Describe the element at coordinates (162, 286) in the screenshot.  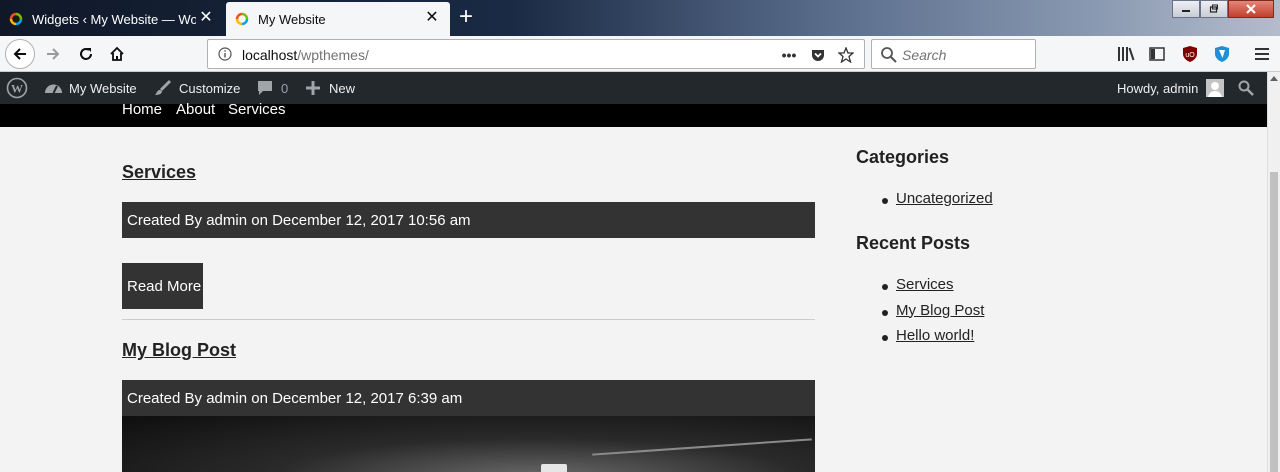
I see `read-more-button: Read More` at that location.